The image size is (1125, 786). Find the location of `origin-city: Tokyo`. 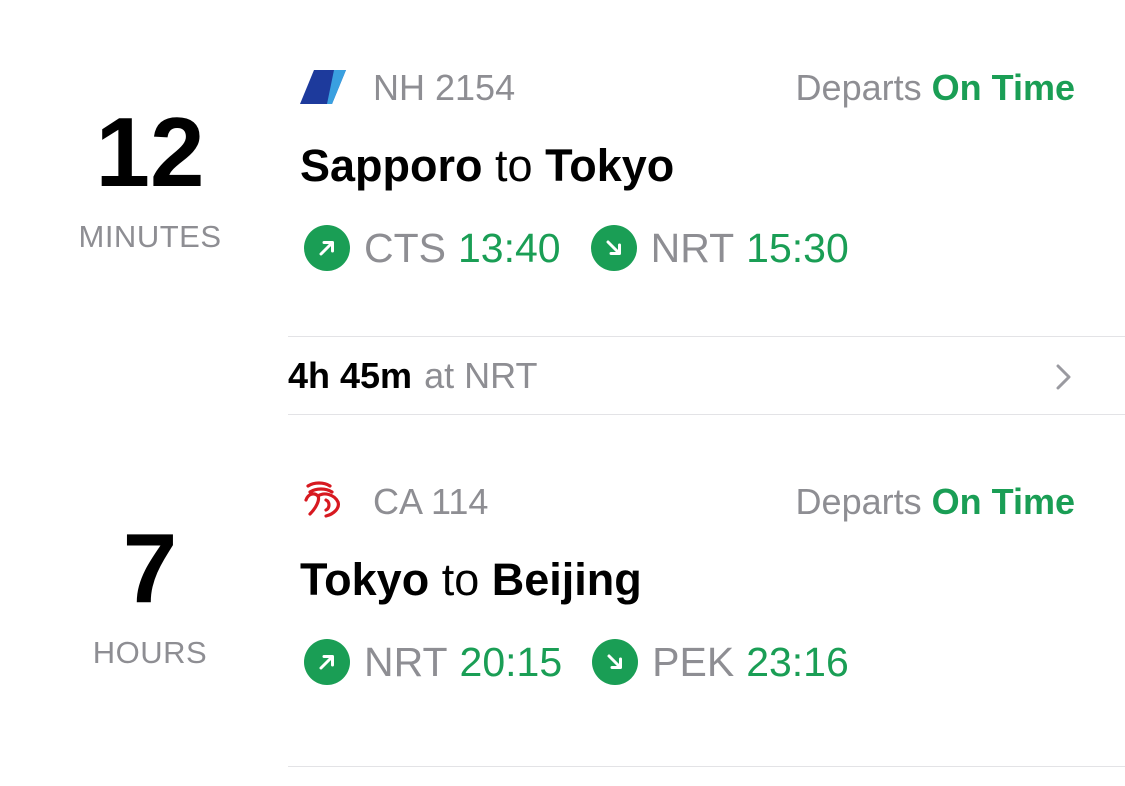

origin-city: Tokyo is located at coordinates (365, 579).